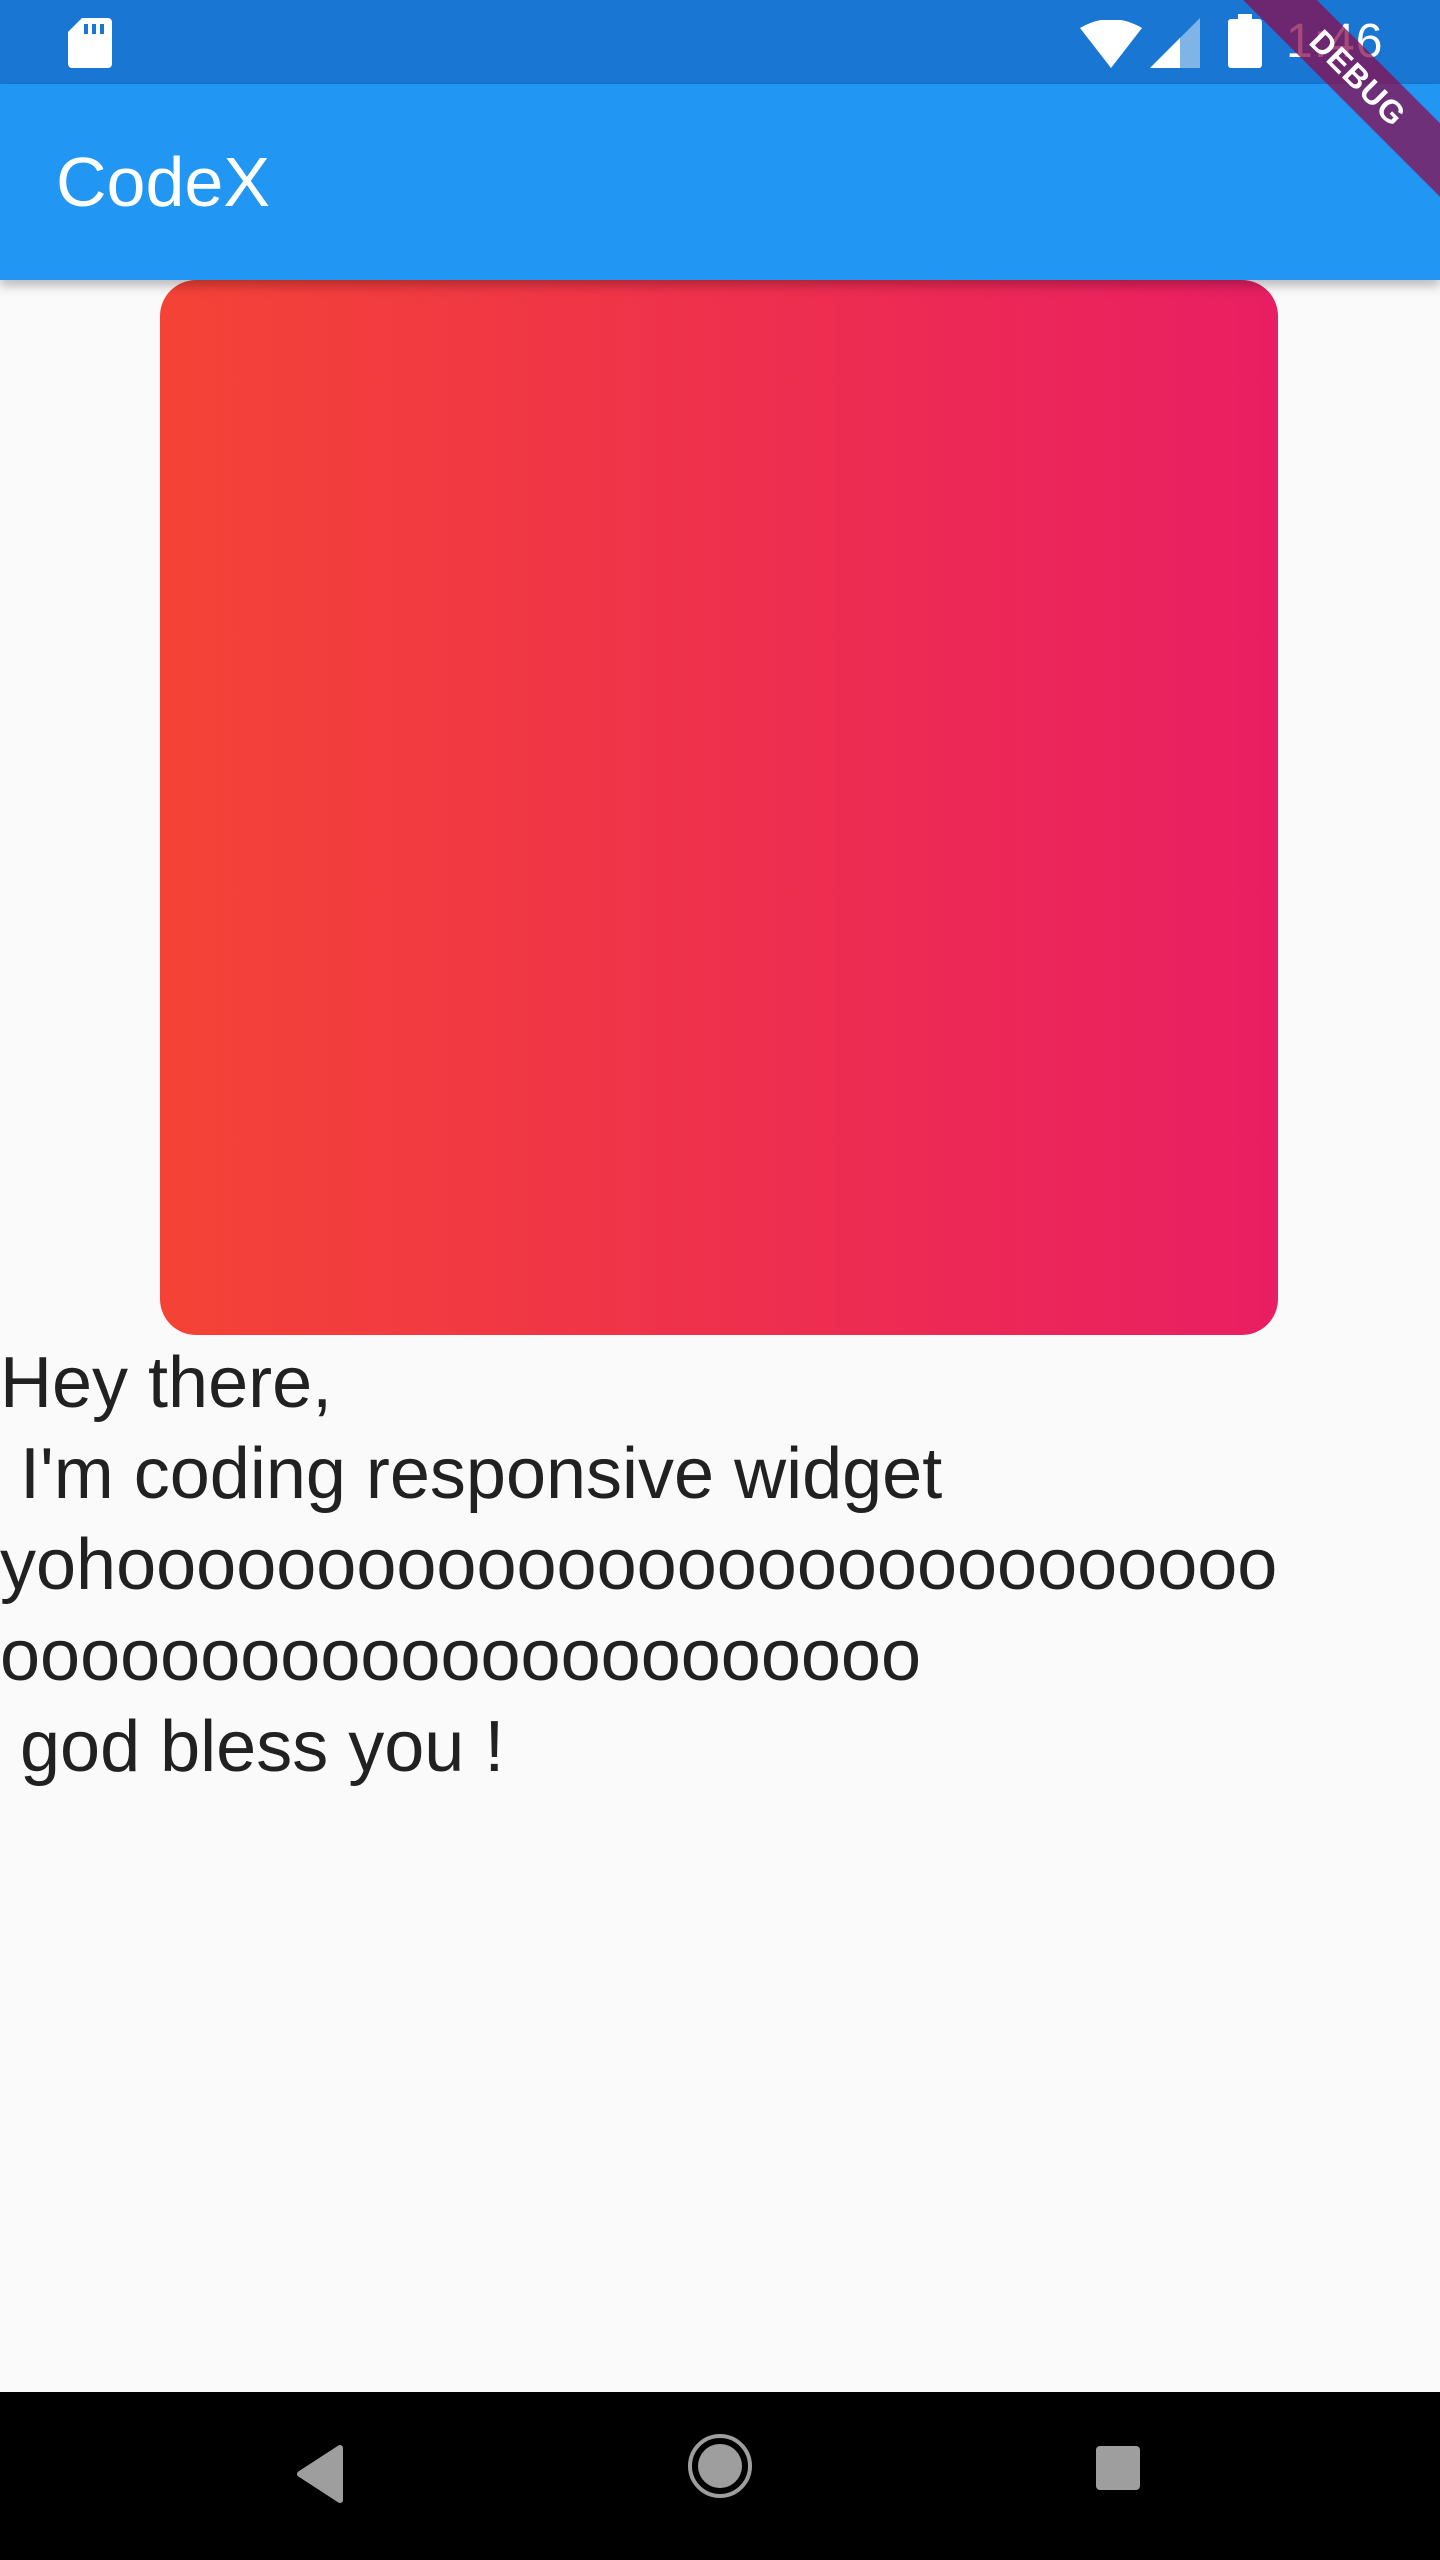 This screenshot has height=2560, width=1440. I want to click on status-bar: 1:46, so click(720, 42).